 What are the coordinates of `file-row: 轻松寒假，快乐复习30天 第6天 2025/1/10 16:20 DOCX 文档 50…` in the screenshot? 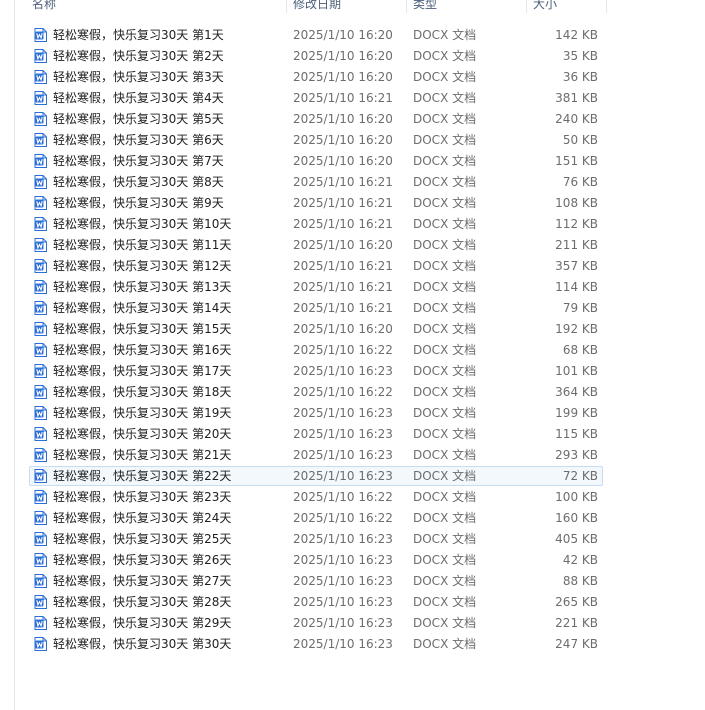 It's located at (316, 140).